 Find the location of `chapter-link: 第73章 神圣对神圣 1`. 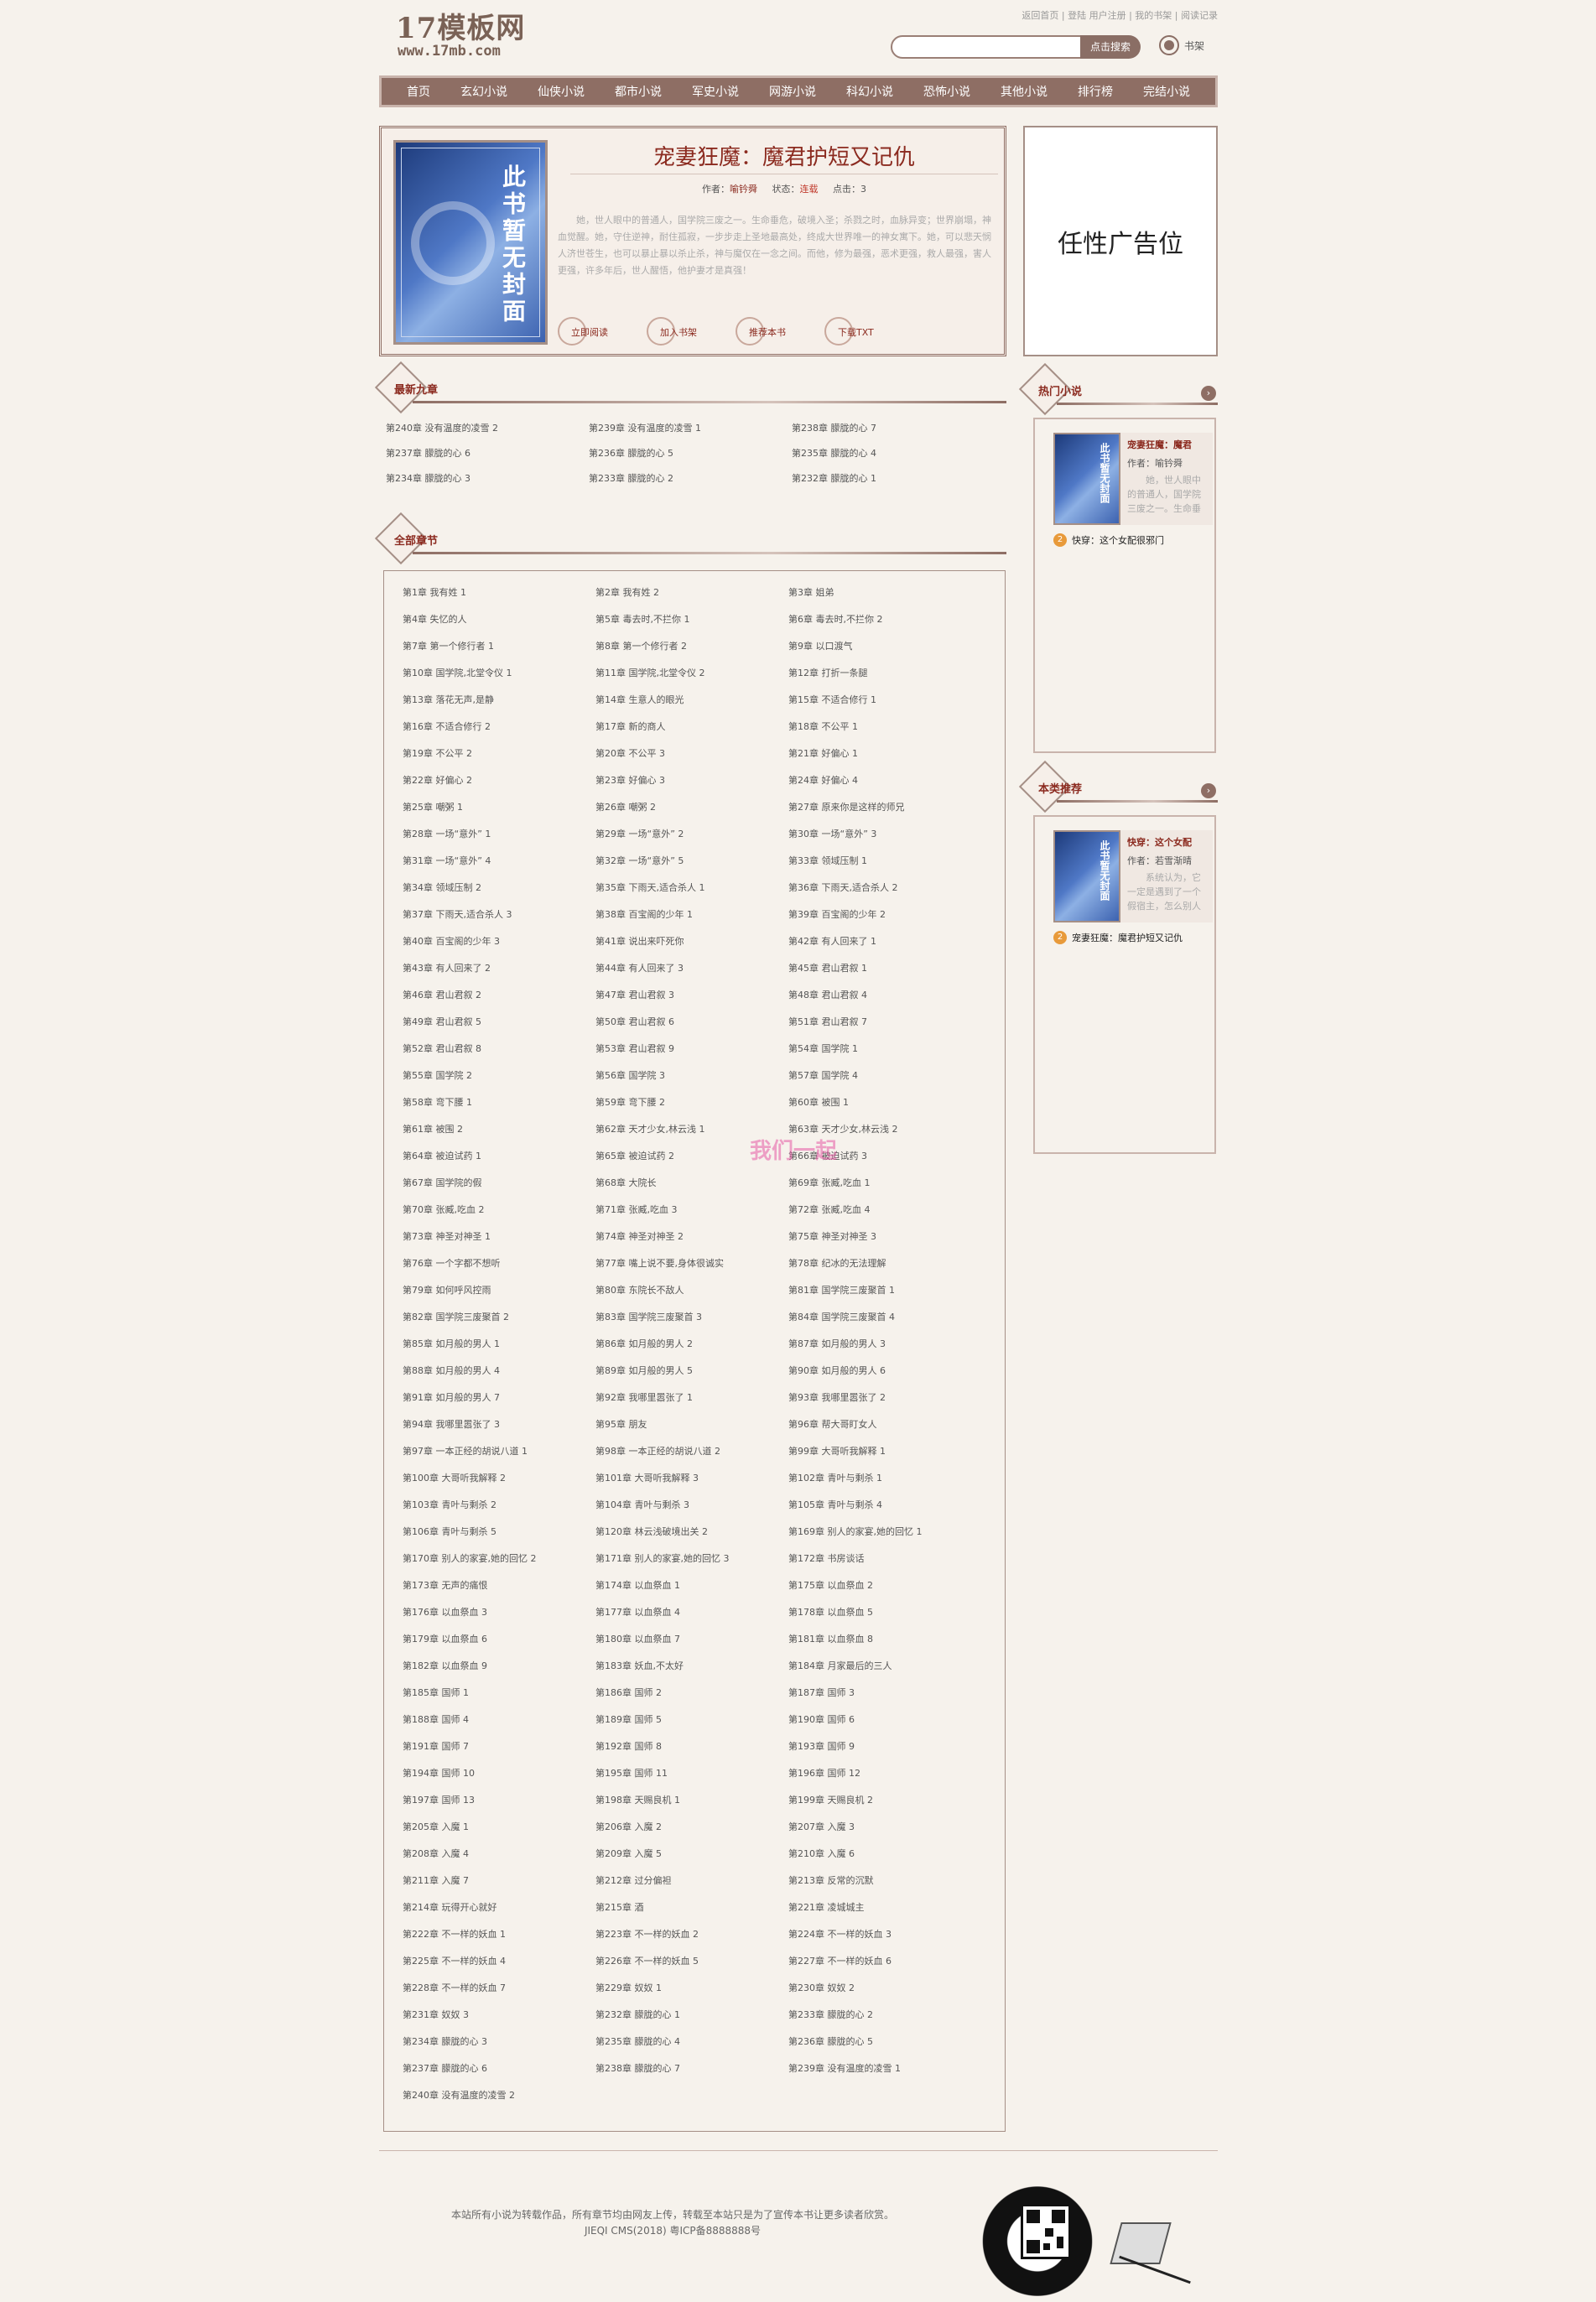

chapter-link: 第73章 神圣对神圣 1 is located at coordinates (499, 1237).